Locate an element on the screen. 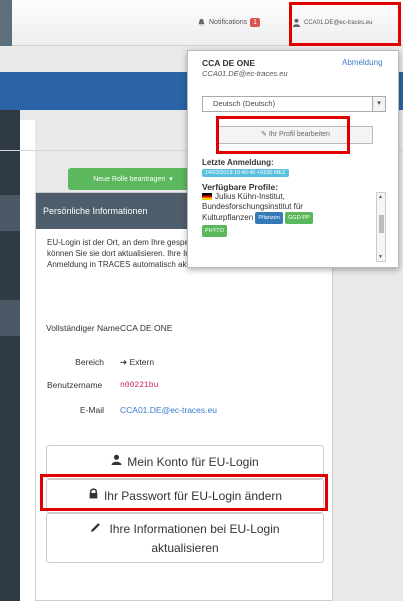 The height and width of the screenshot is (601, 403). eu-login-account-label: Mein Konto für EU-Login is located at coordinates (193, 462).